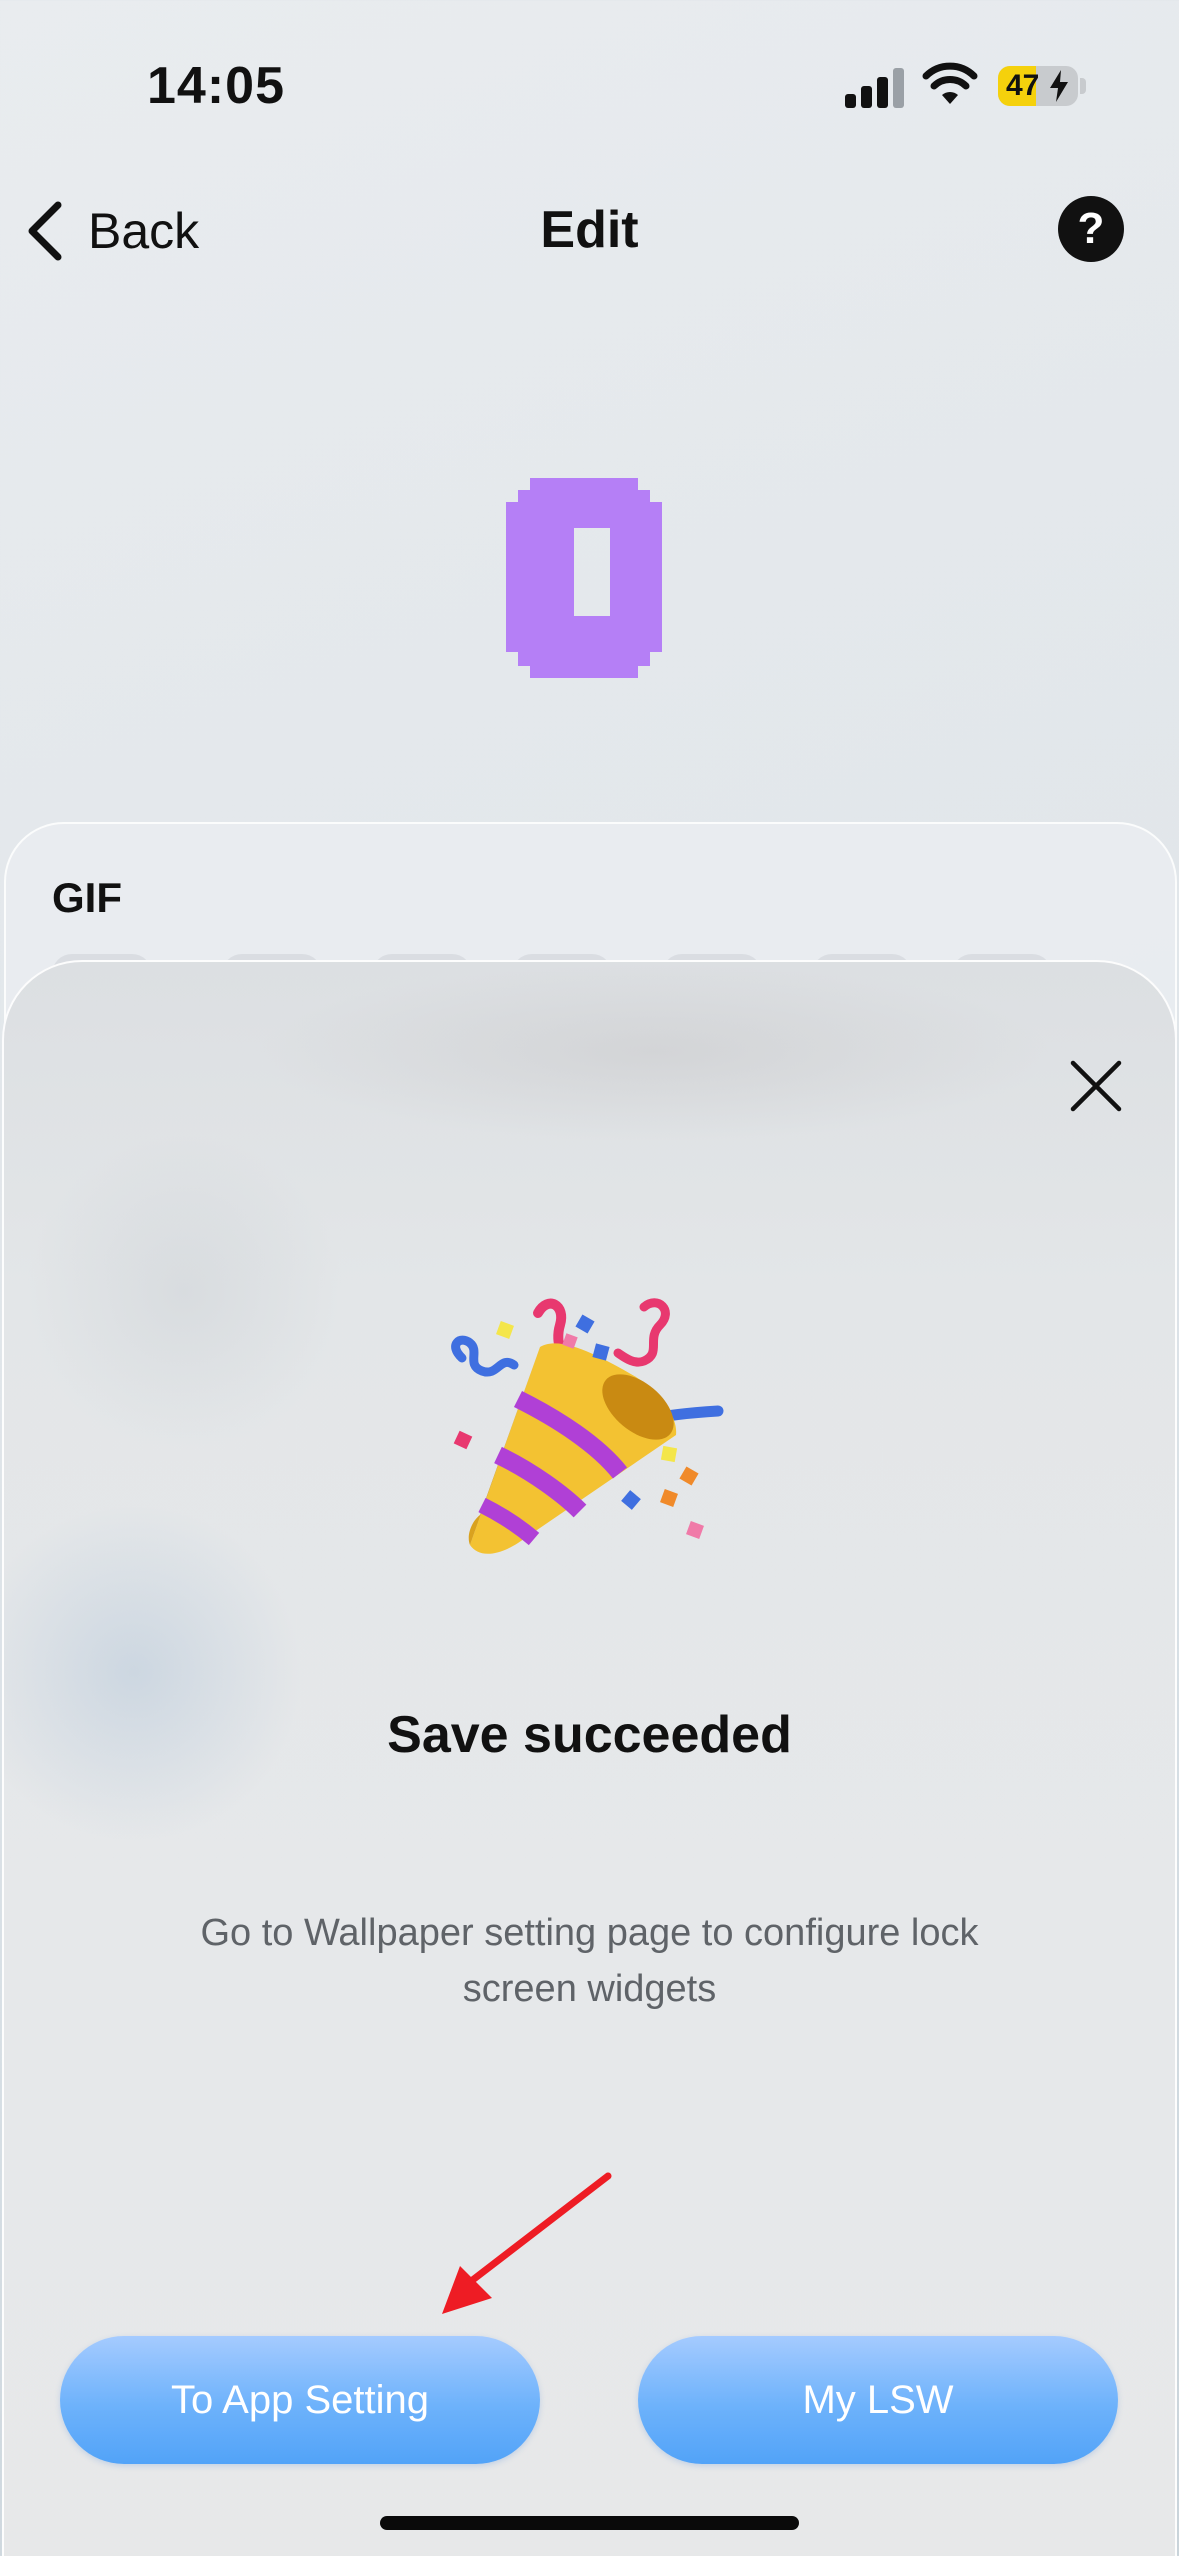  I want to click on widget-preview, so click(584, 578).